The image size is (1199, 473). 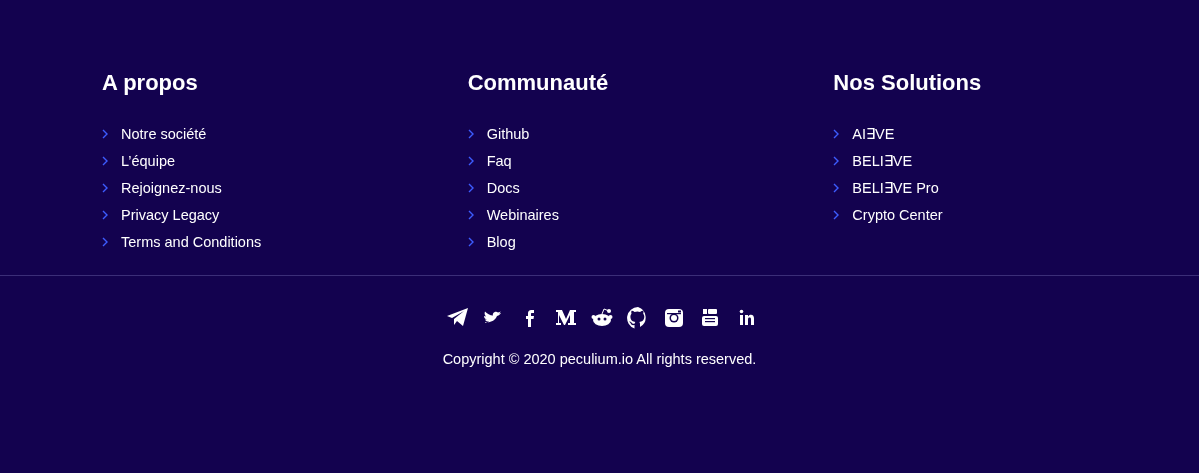 What do you see at coordinates (897, 214) in the screenshot?
I see `footer-link: Crypto Center` at bounding box center [897, 214].